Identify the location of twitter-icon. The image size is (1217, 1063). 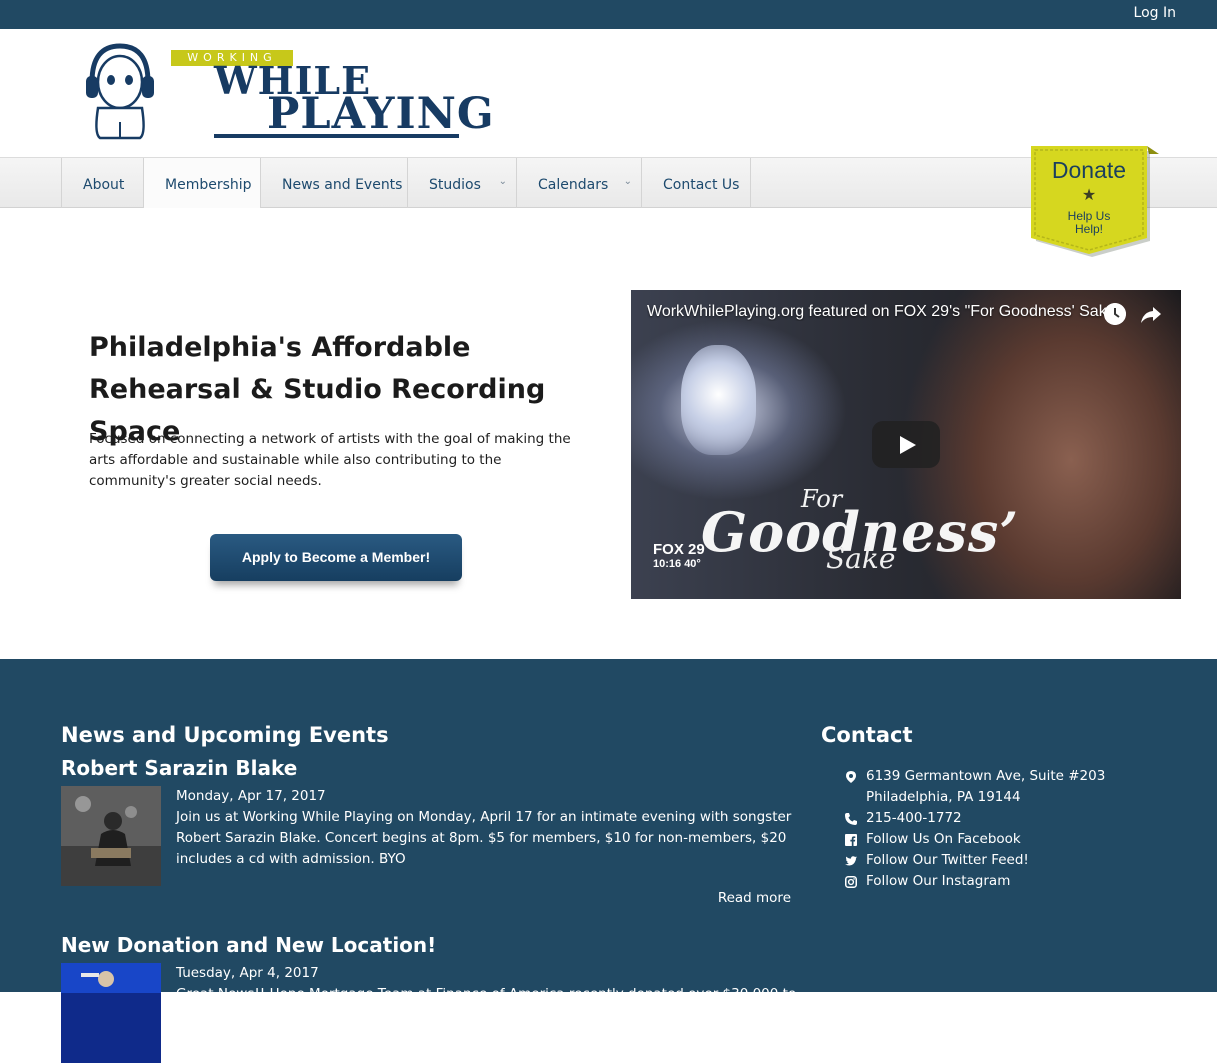
(851, 861).